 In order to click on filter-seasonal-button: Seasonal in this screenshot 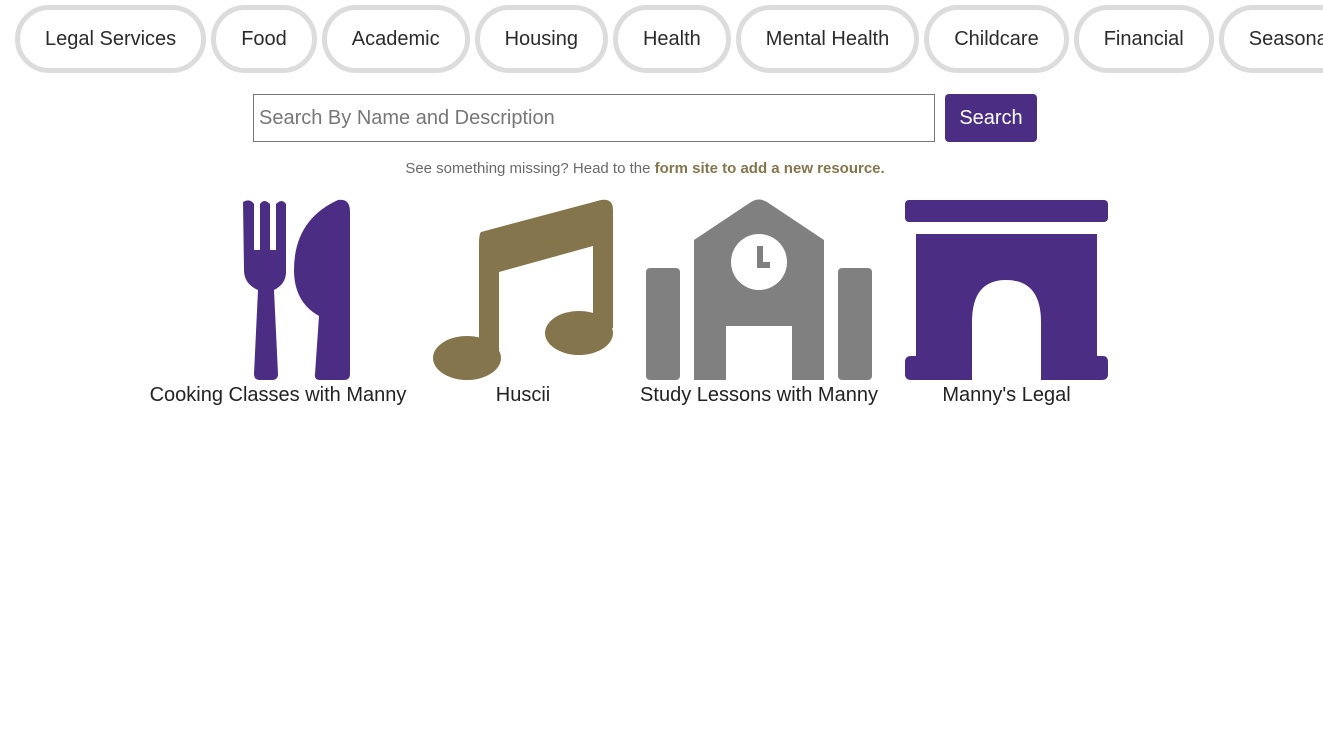, I will do `click(1270, 39)`.